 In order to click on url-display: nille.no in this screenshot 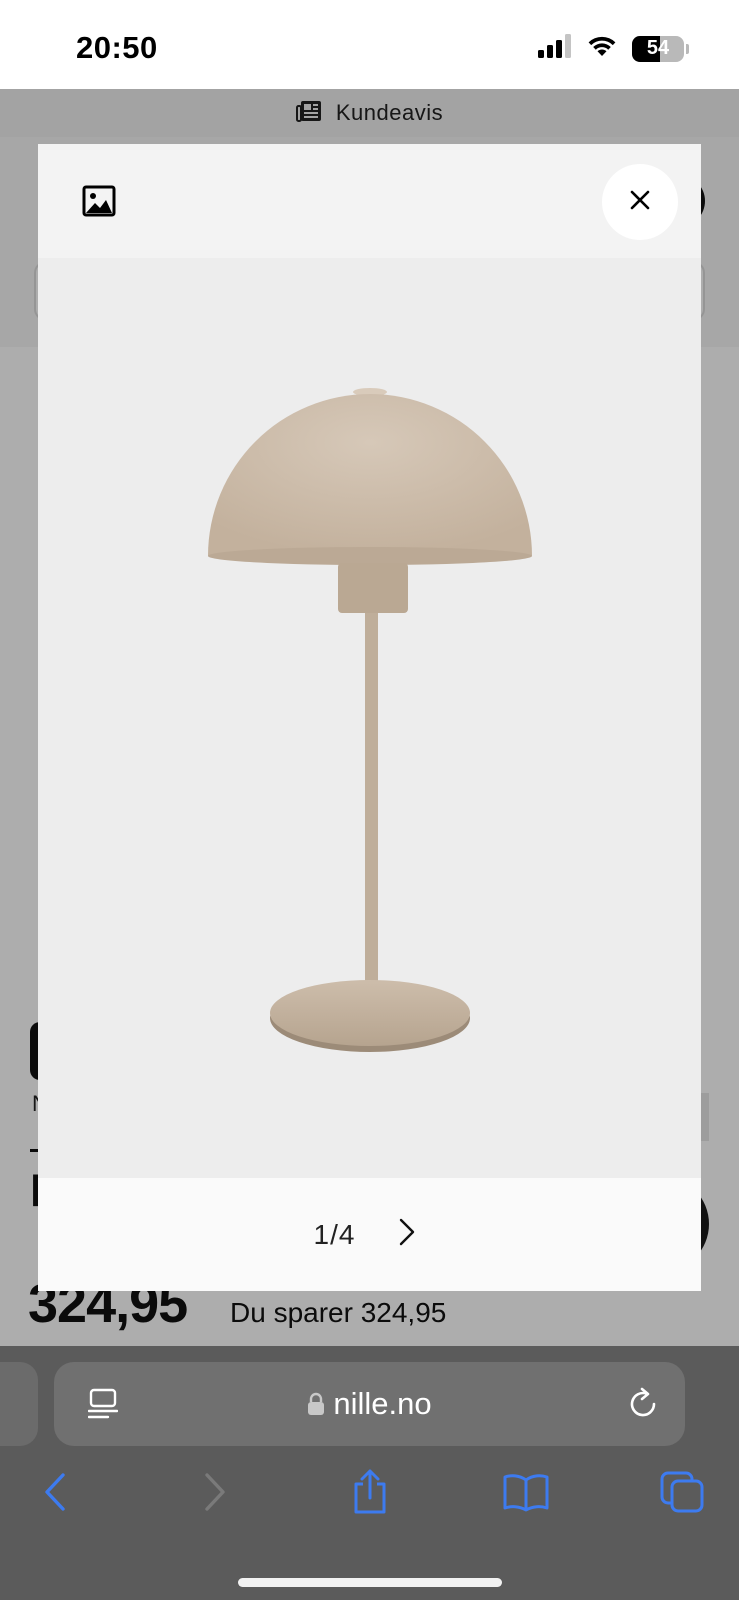, I will do `click(369, 1404)`.